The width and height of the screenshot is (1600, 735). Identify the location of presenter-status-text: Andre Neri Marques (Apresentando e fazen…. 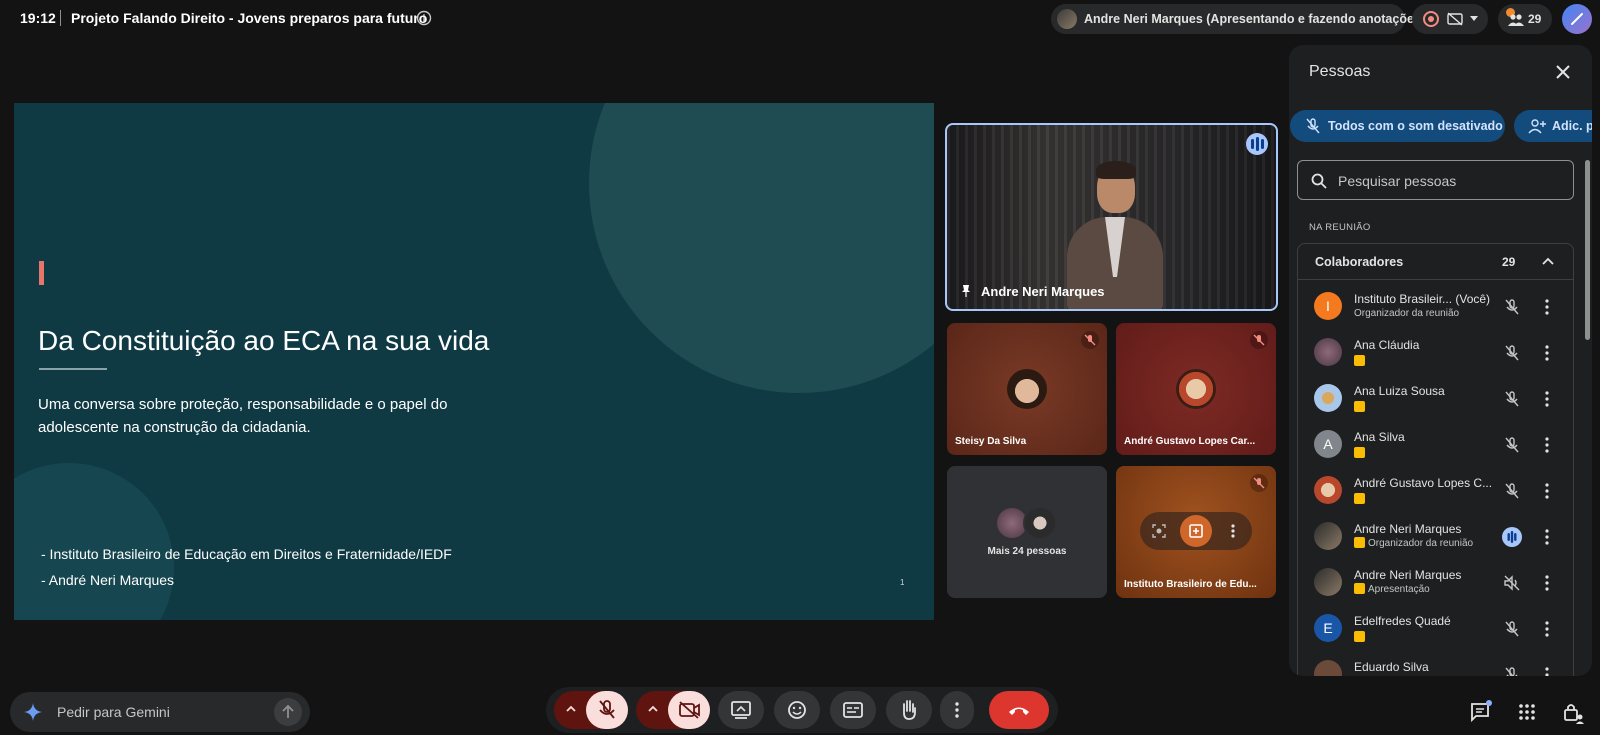
(1255, 19).